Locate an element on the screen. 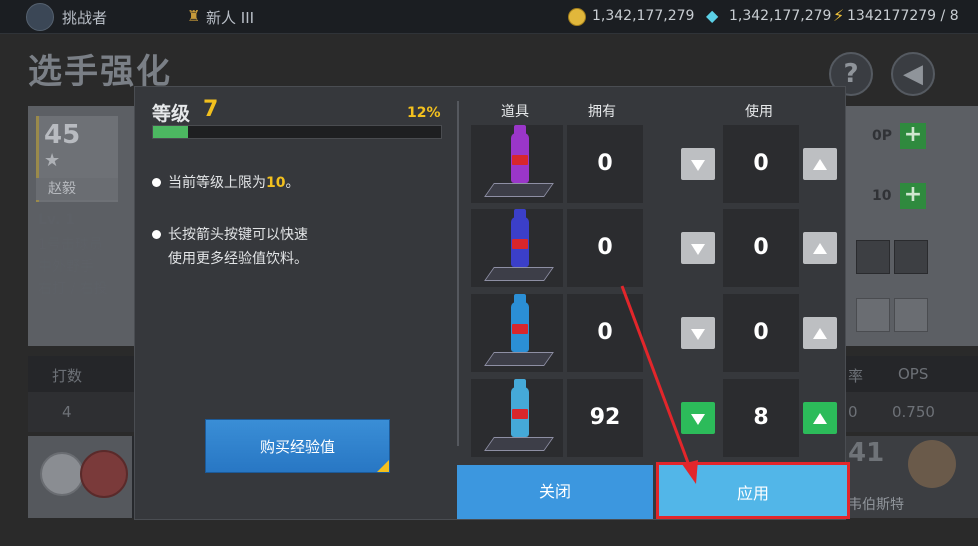  level-progress-fill is located at coordinates (170, 132).